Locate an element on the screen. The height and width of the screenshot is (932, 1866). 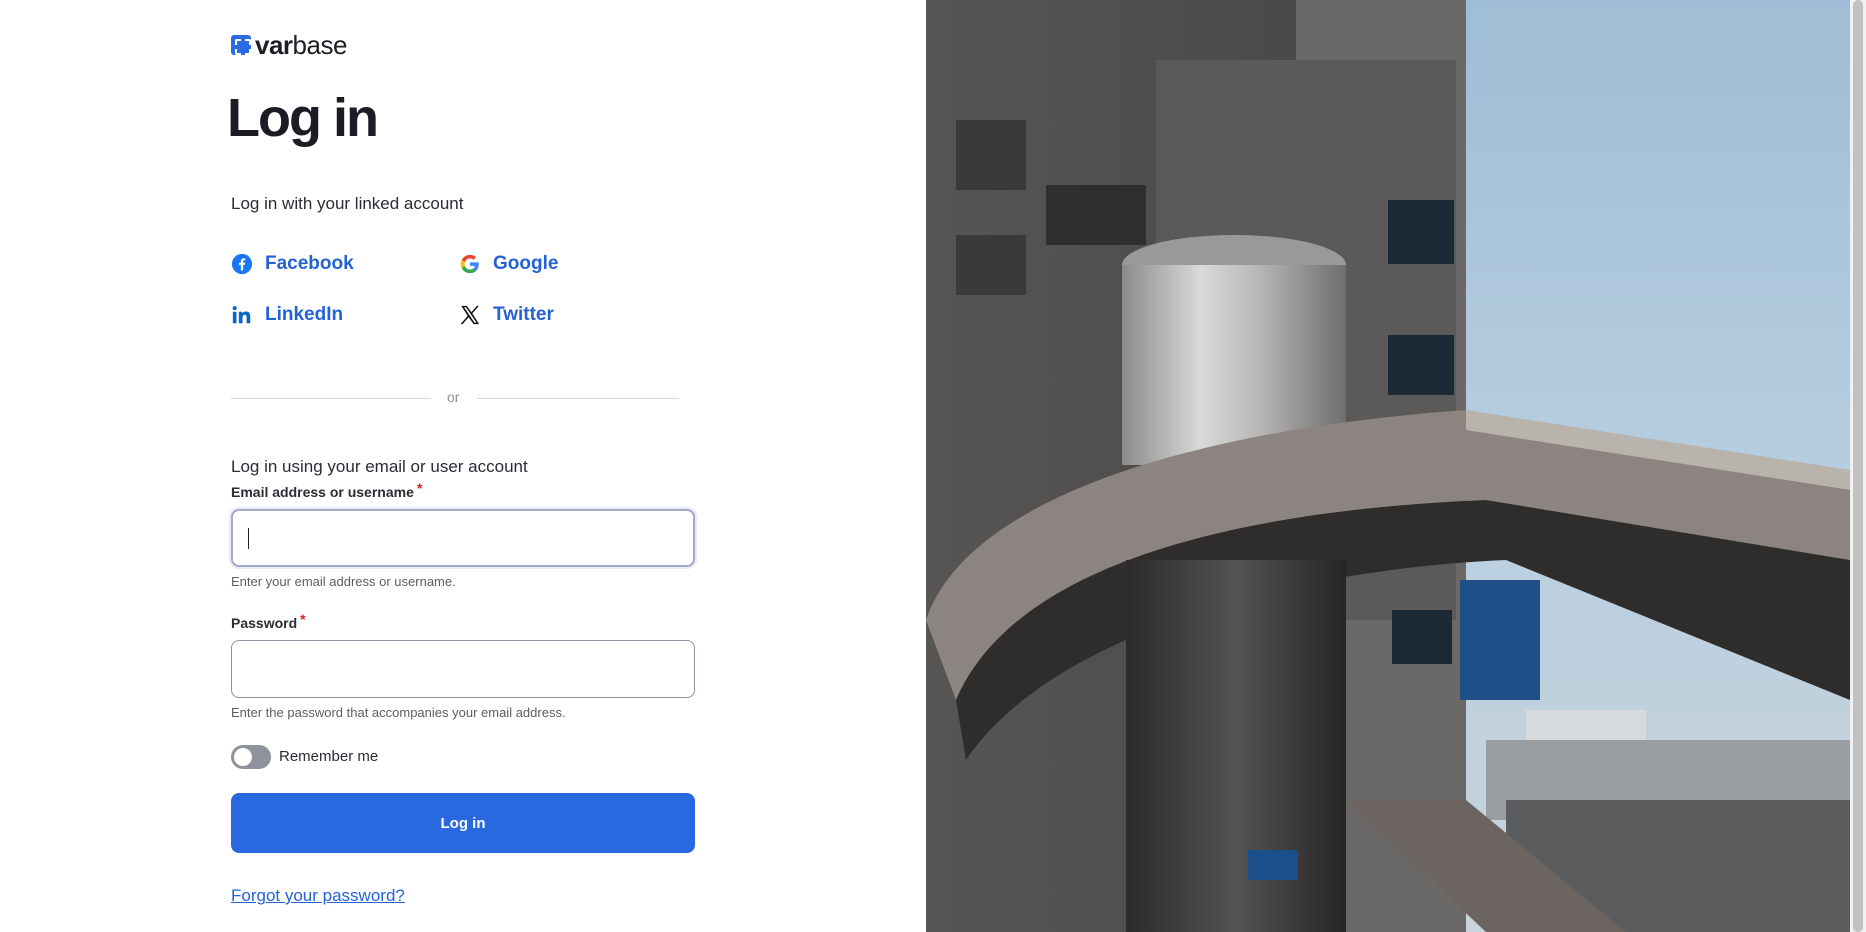
varbase-logo: varbase is located at coordinates (289, 45).